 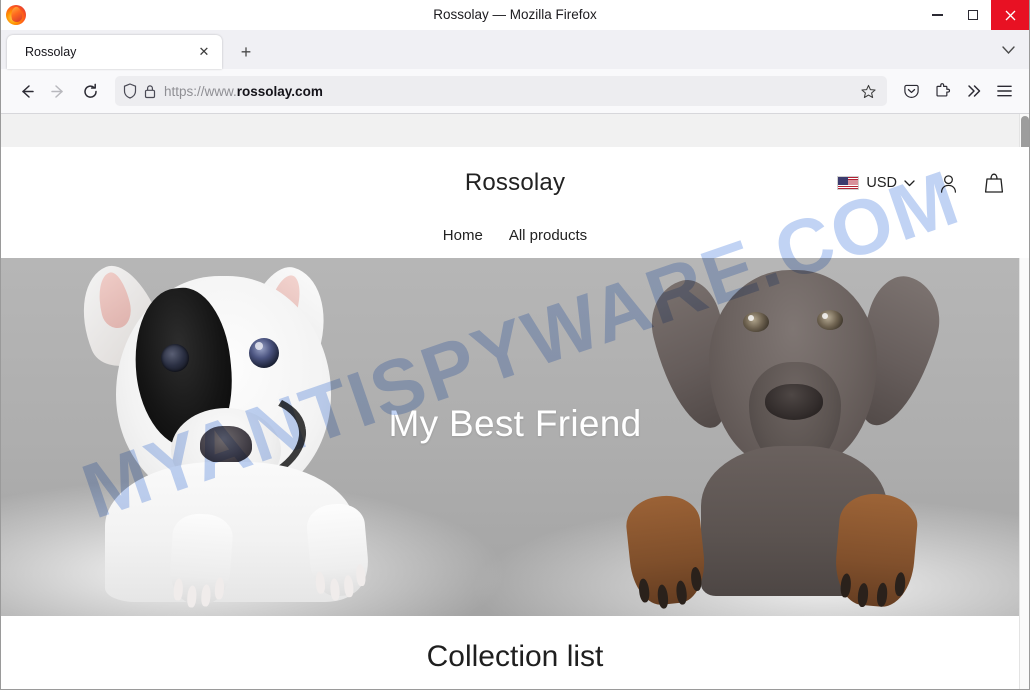 I want to click on extensions-icon, so click(x=943, y=89).